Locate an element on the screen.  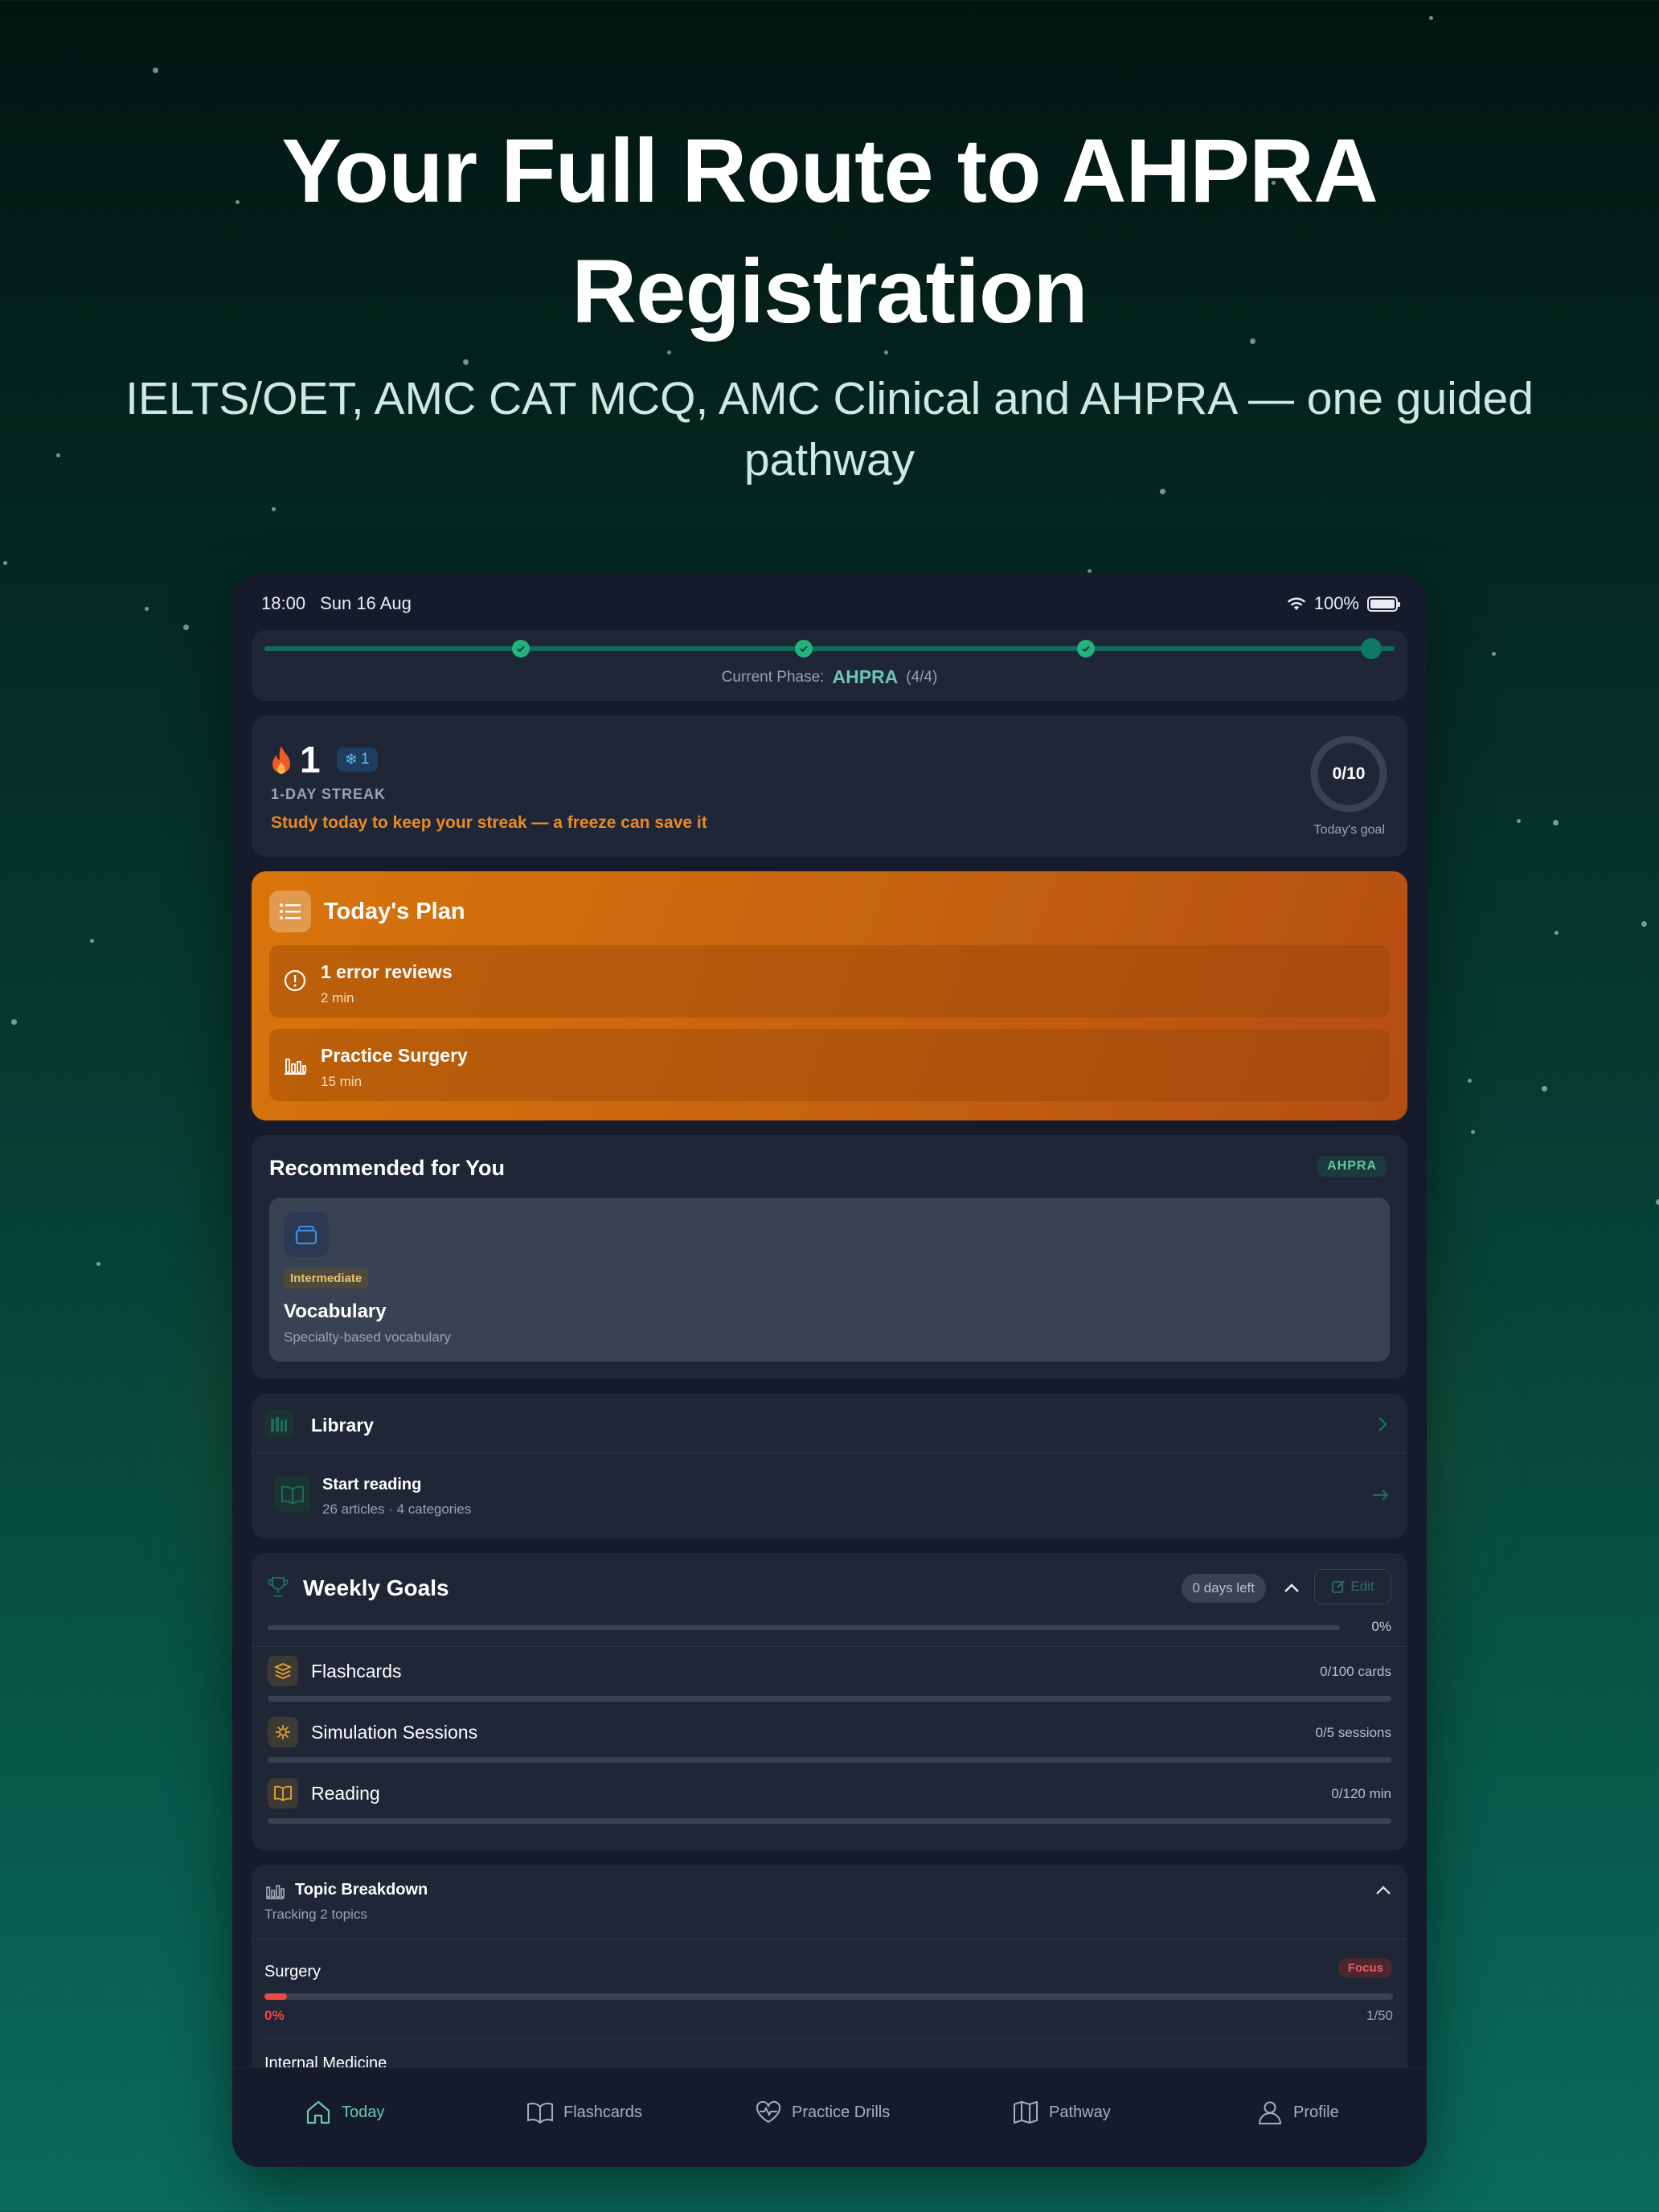
library-title: Library is located at coordinates (342, 1425).